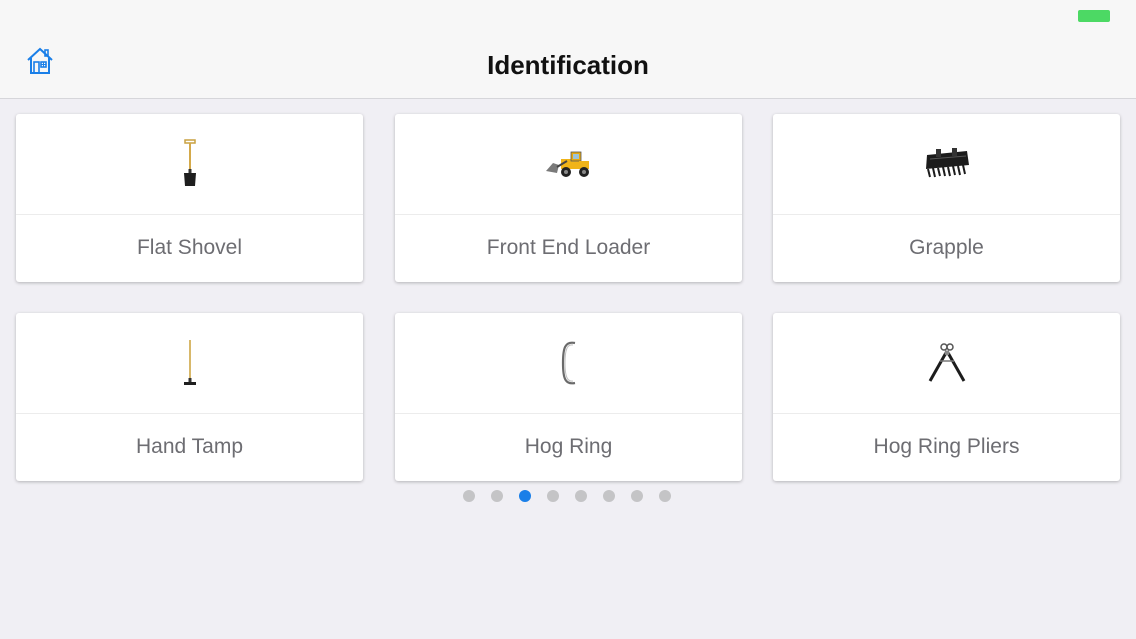 The height and width of the screenshot is (639, 1136). I want to click on hog-ring-pliers-icon, so click(946, 362).